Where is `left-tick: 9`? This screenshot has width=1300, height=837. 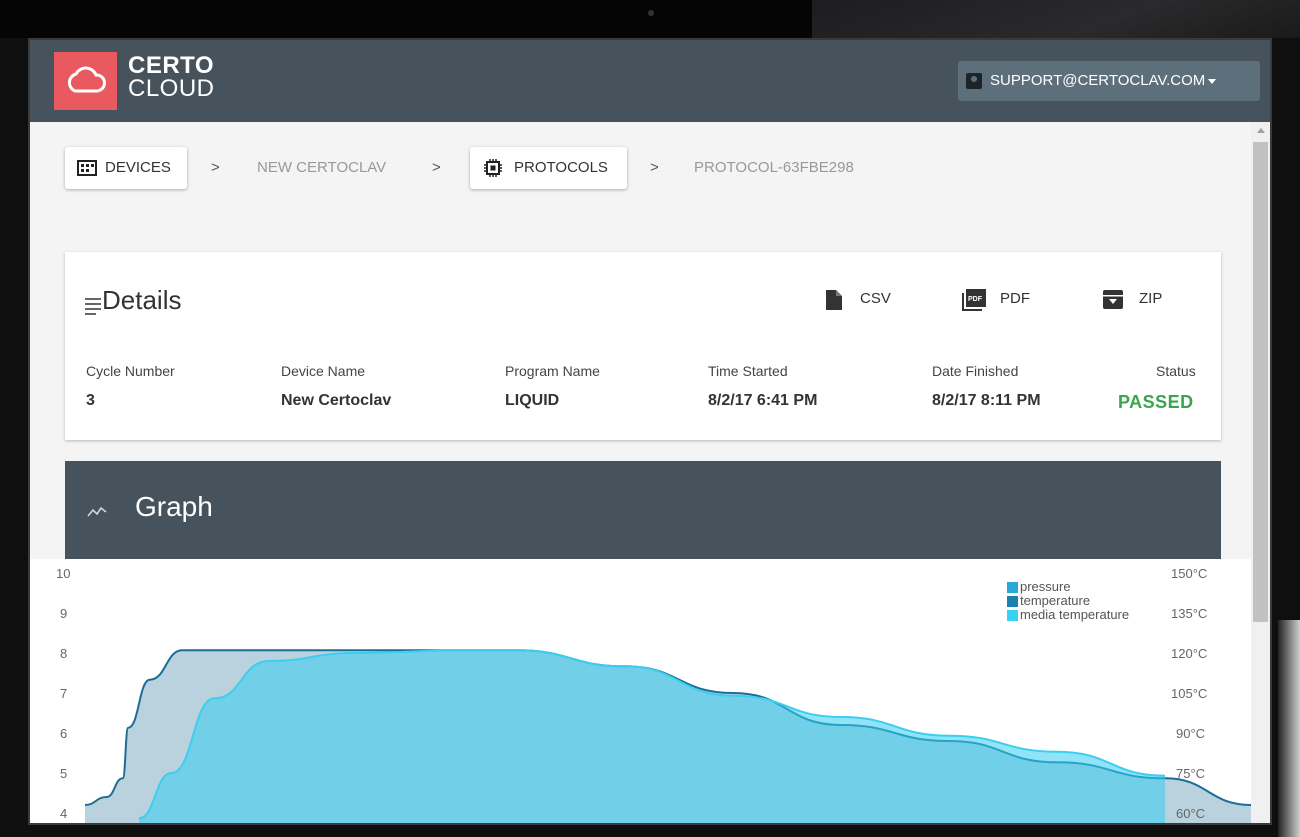 left-tick: 9 is located at coordinates (64, 613).